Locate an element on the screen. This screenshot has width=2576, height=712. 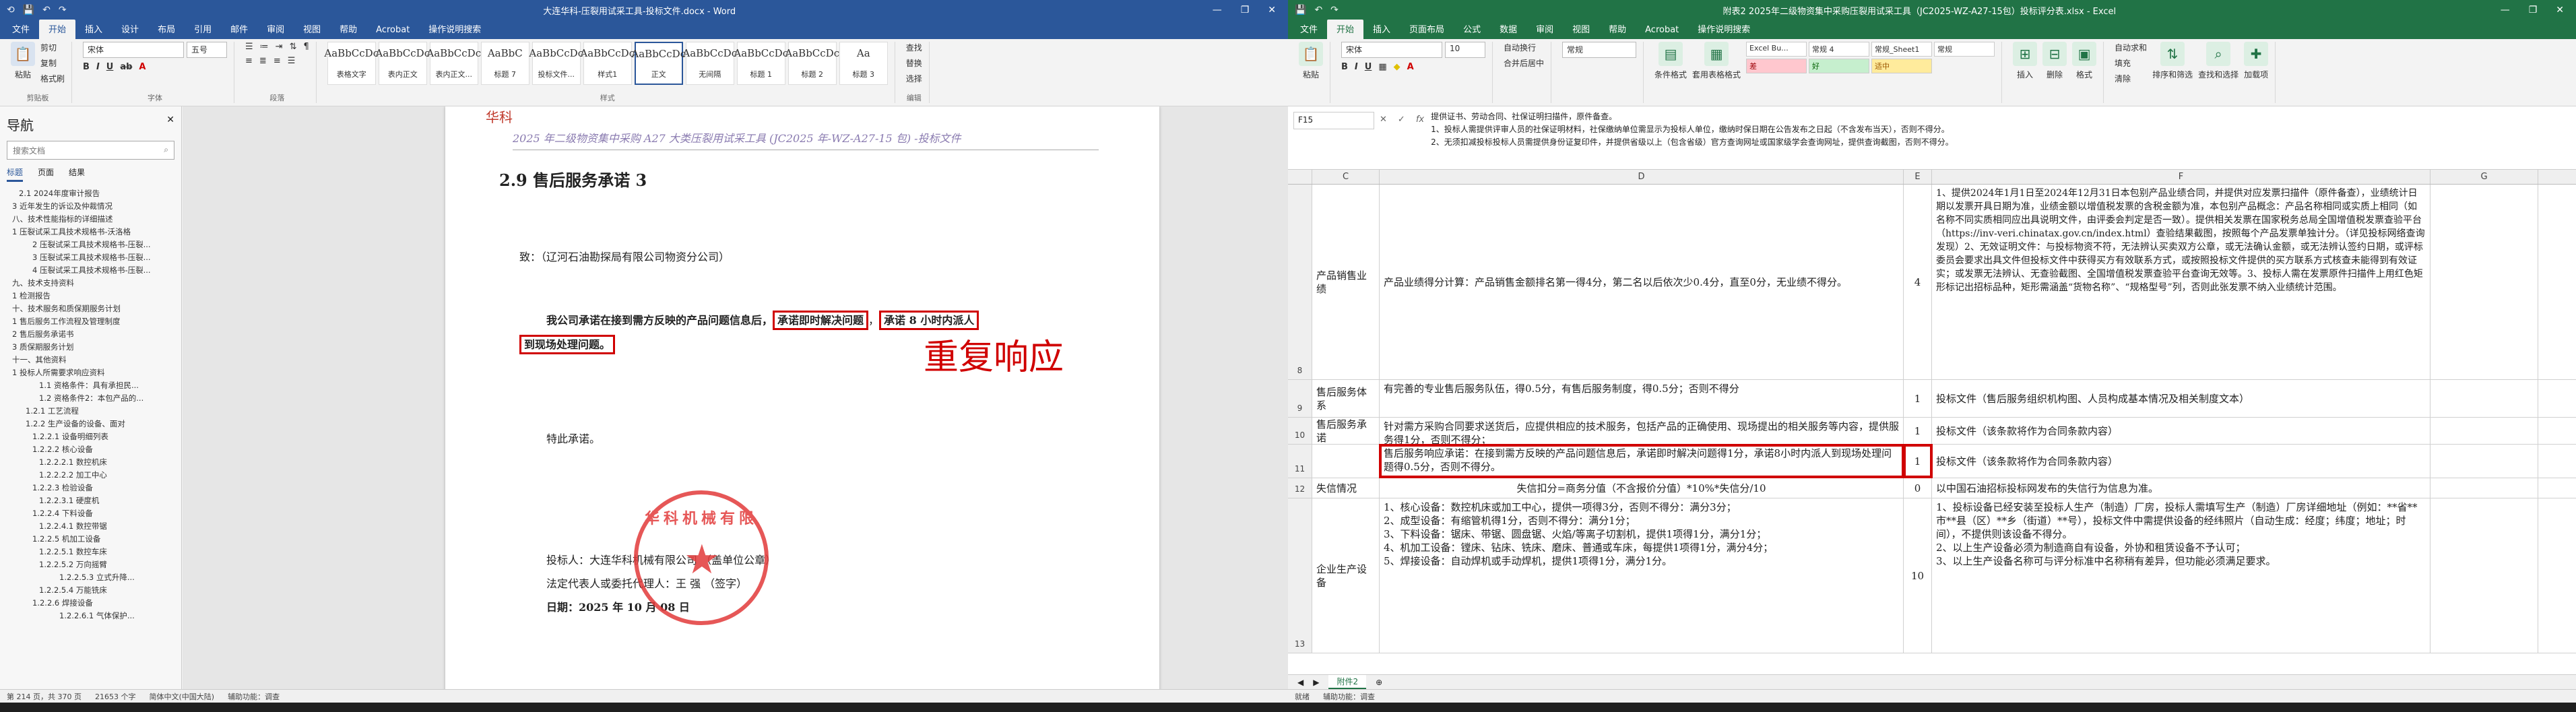
paste-button: 📋 粘贴 is located at coordinates (1311, 61).